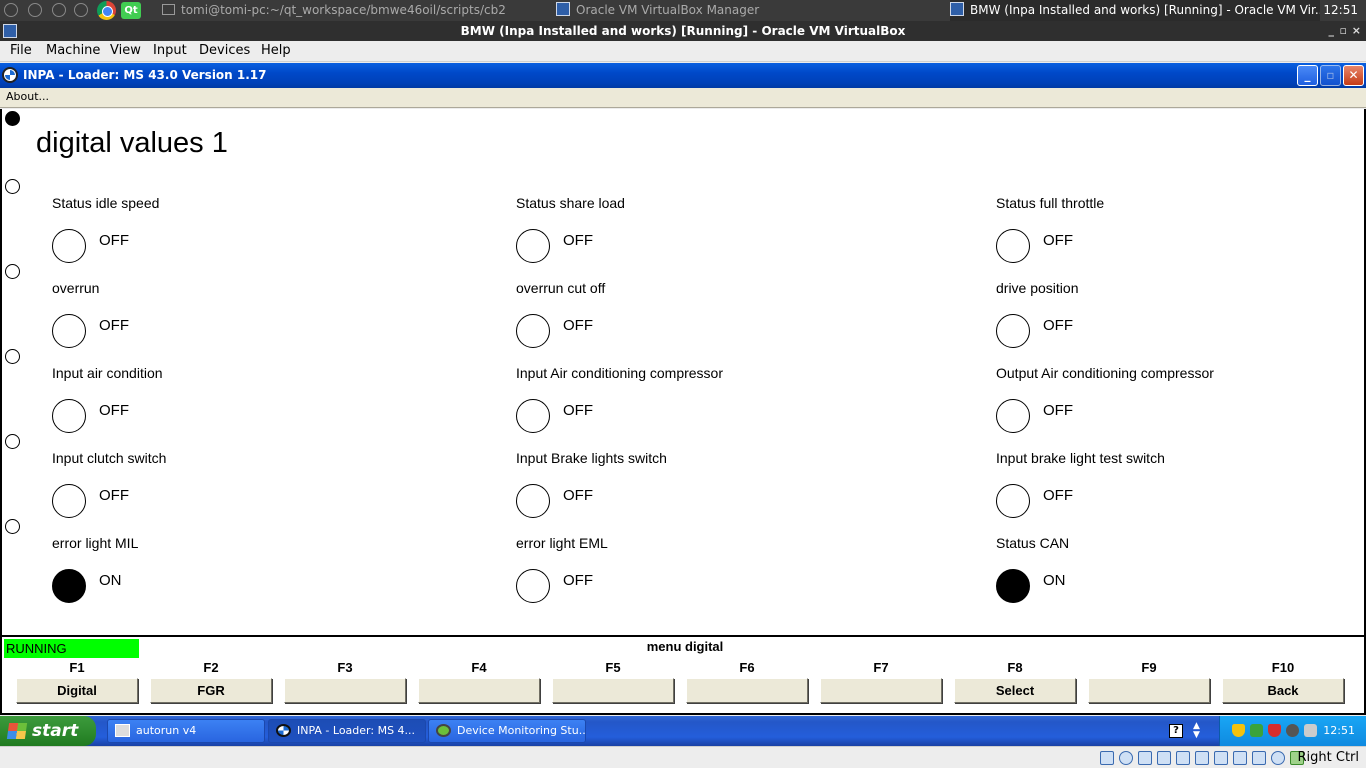 This screenshot has height=768, width=1366. Describe the element at coordinates (1256, 730) in the screenshot. I see `network-icon` at that location.